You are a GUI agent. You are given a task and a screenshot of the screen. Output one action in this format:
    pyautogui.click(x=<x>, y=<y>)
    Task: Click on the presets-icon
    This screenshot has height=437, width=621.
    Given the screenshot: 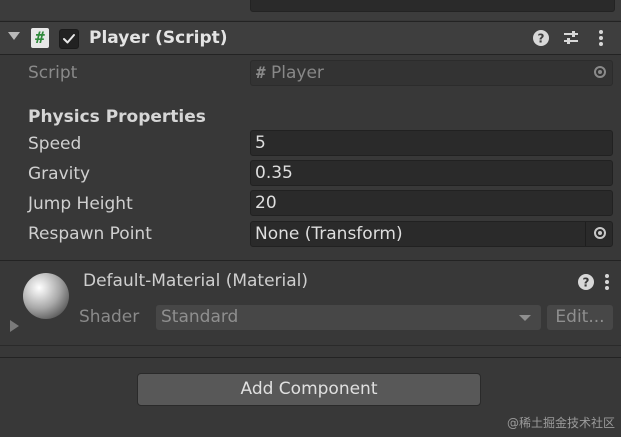 What is the action you would take?
    pyautogui.click(x=571, y=38)
    